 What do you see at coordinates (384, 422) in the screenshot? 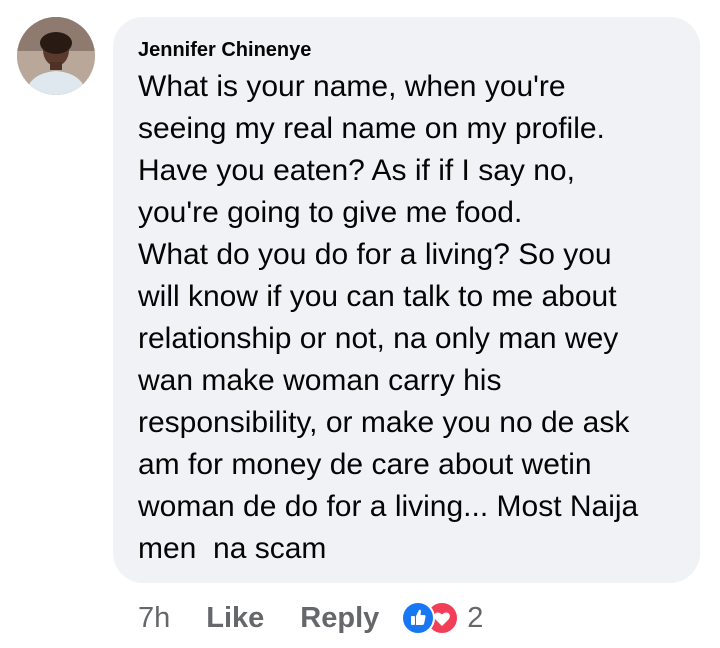
I see `comment-text-line: responsibility, or make you no de ask` at bounding box center [384, 422].